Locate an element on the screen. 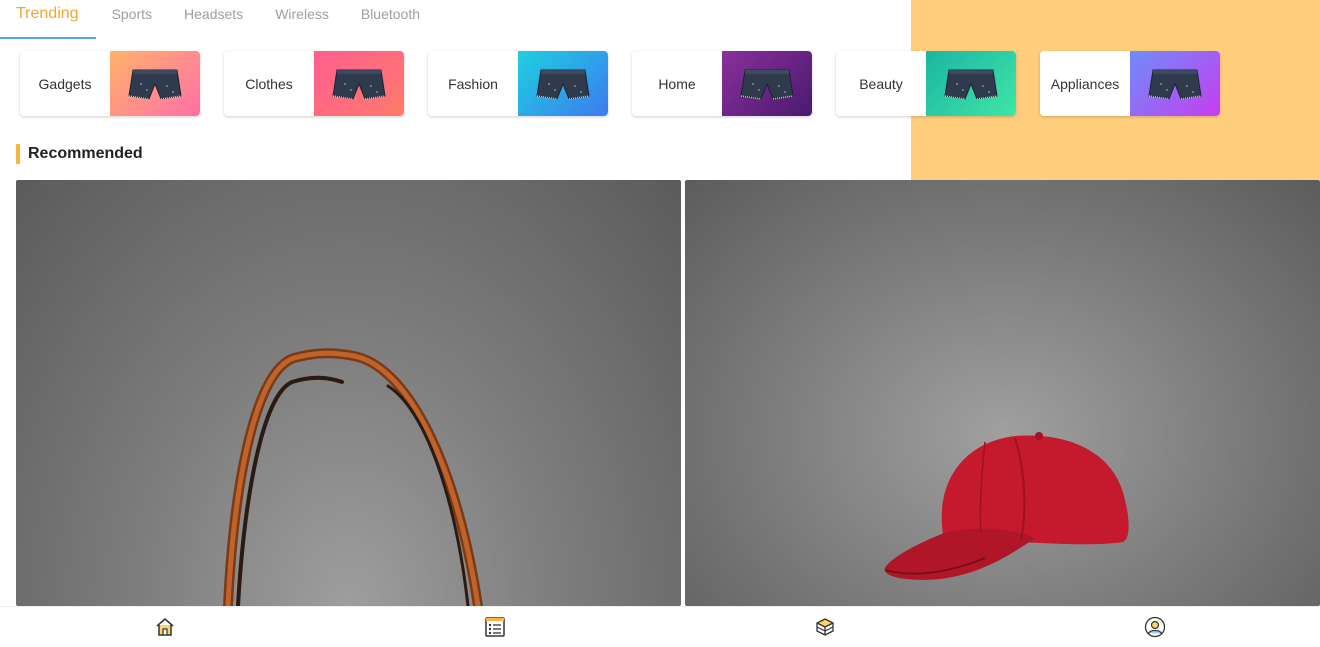  tab-bluetooth: Bluetooth is located at coordinates (390, 19).